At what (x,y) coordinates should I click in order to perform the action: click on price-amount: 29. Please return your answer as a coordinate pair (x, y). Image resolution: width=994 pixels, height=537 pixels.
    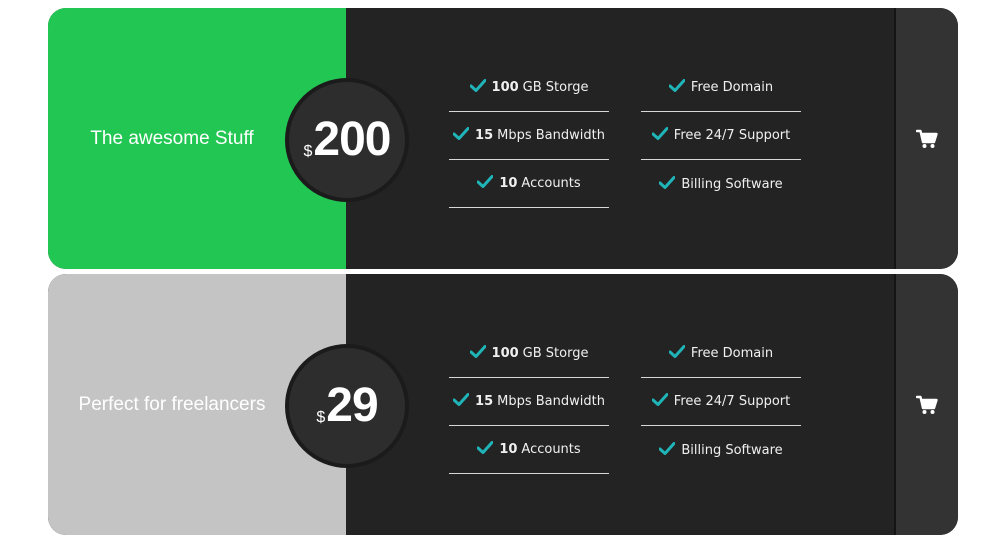
    Looking at the image, I should click on (352, 405).